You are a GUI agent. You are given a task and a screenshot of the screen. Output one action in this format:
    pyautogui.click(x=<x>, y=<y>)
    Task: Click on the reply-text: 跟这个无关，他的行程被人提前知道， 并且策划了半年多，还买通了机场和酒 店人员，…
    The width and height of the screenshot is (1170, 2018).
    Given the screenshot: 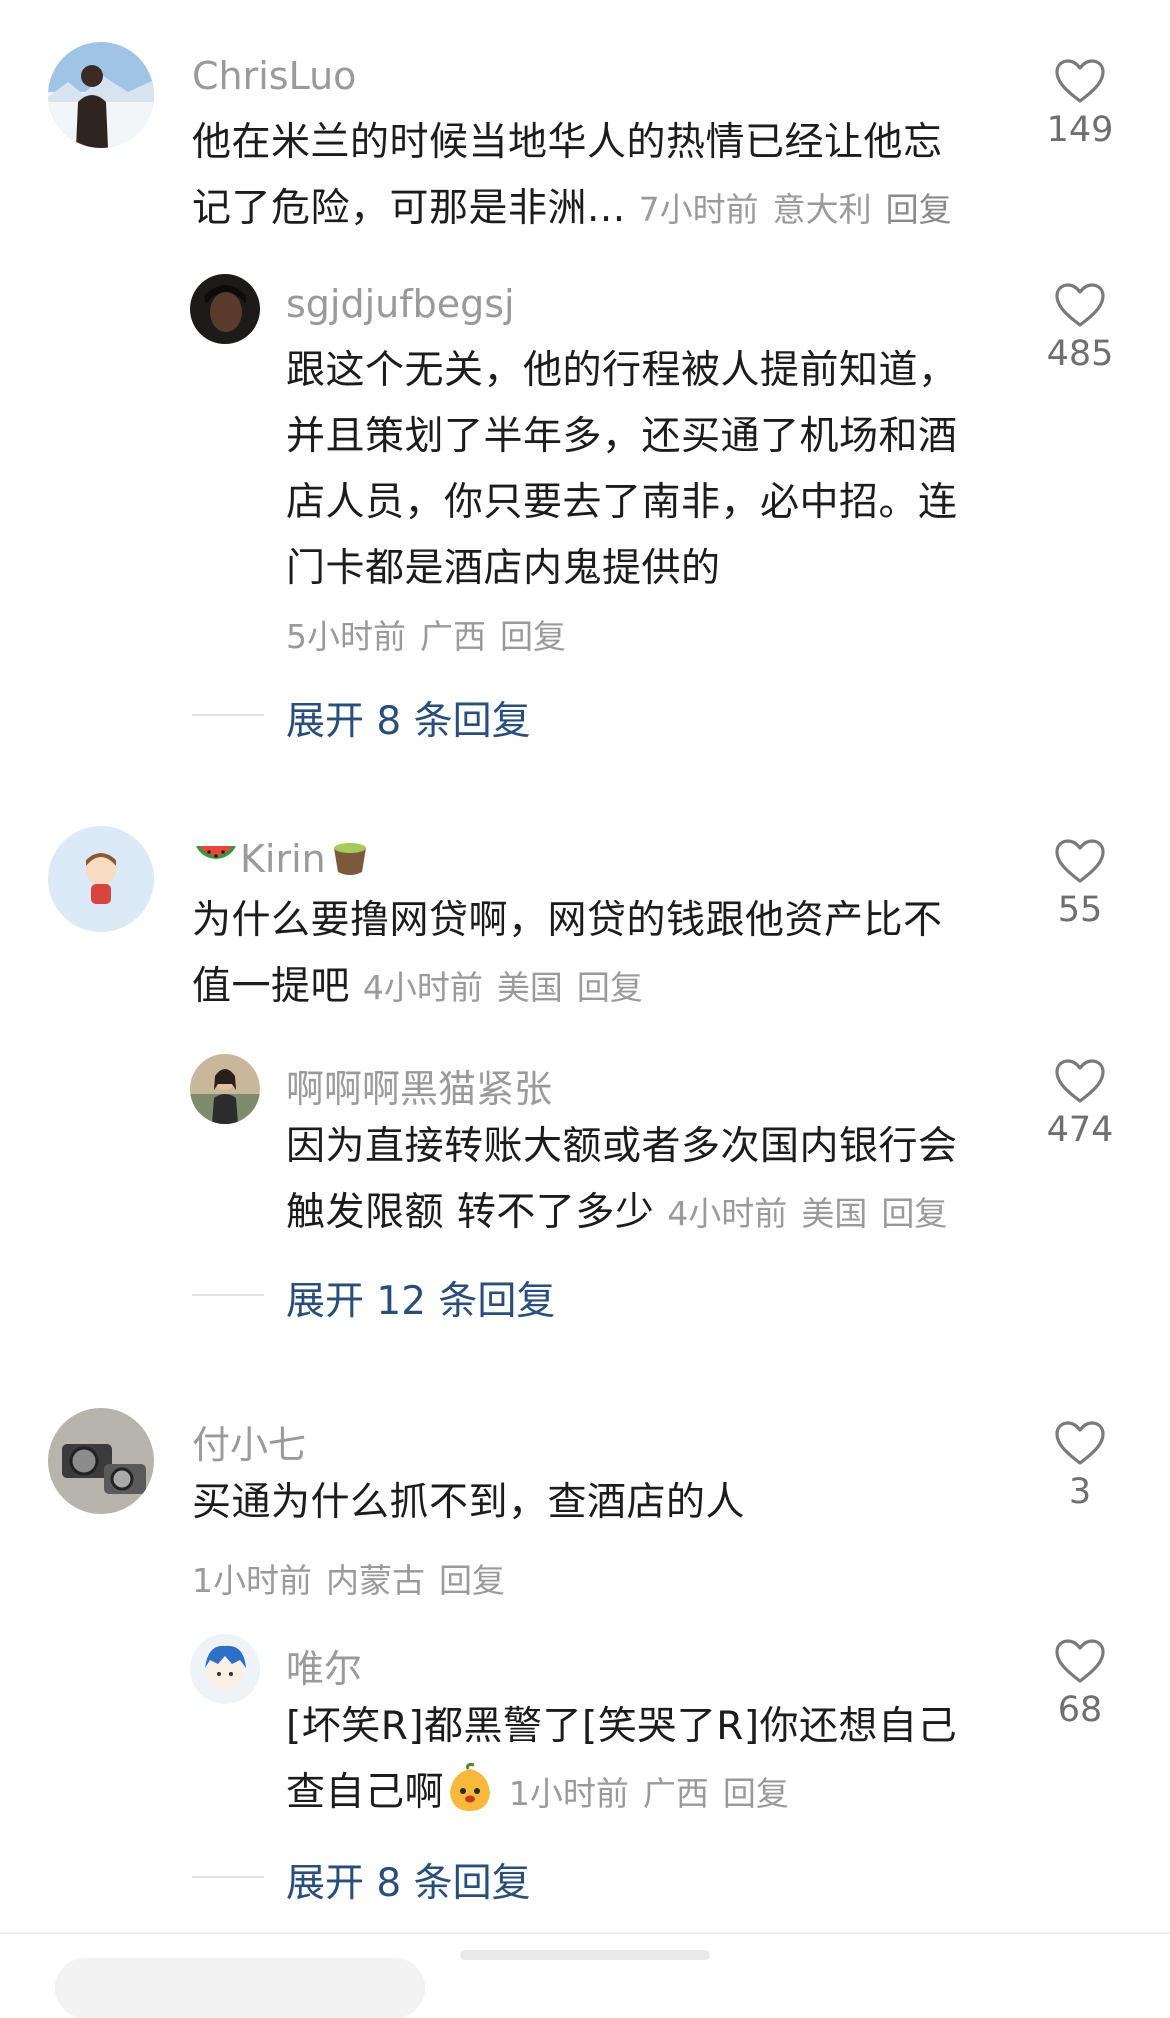 What is the action you would take?
    pyautogui.click(x=651, y=470)
    